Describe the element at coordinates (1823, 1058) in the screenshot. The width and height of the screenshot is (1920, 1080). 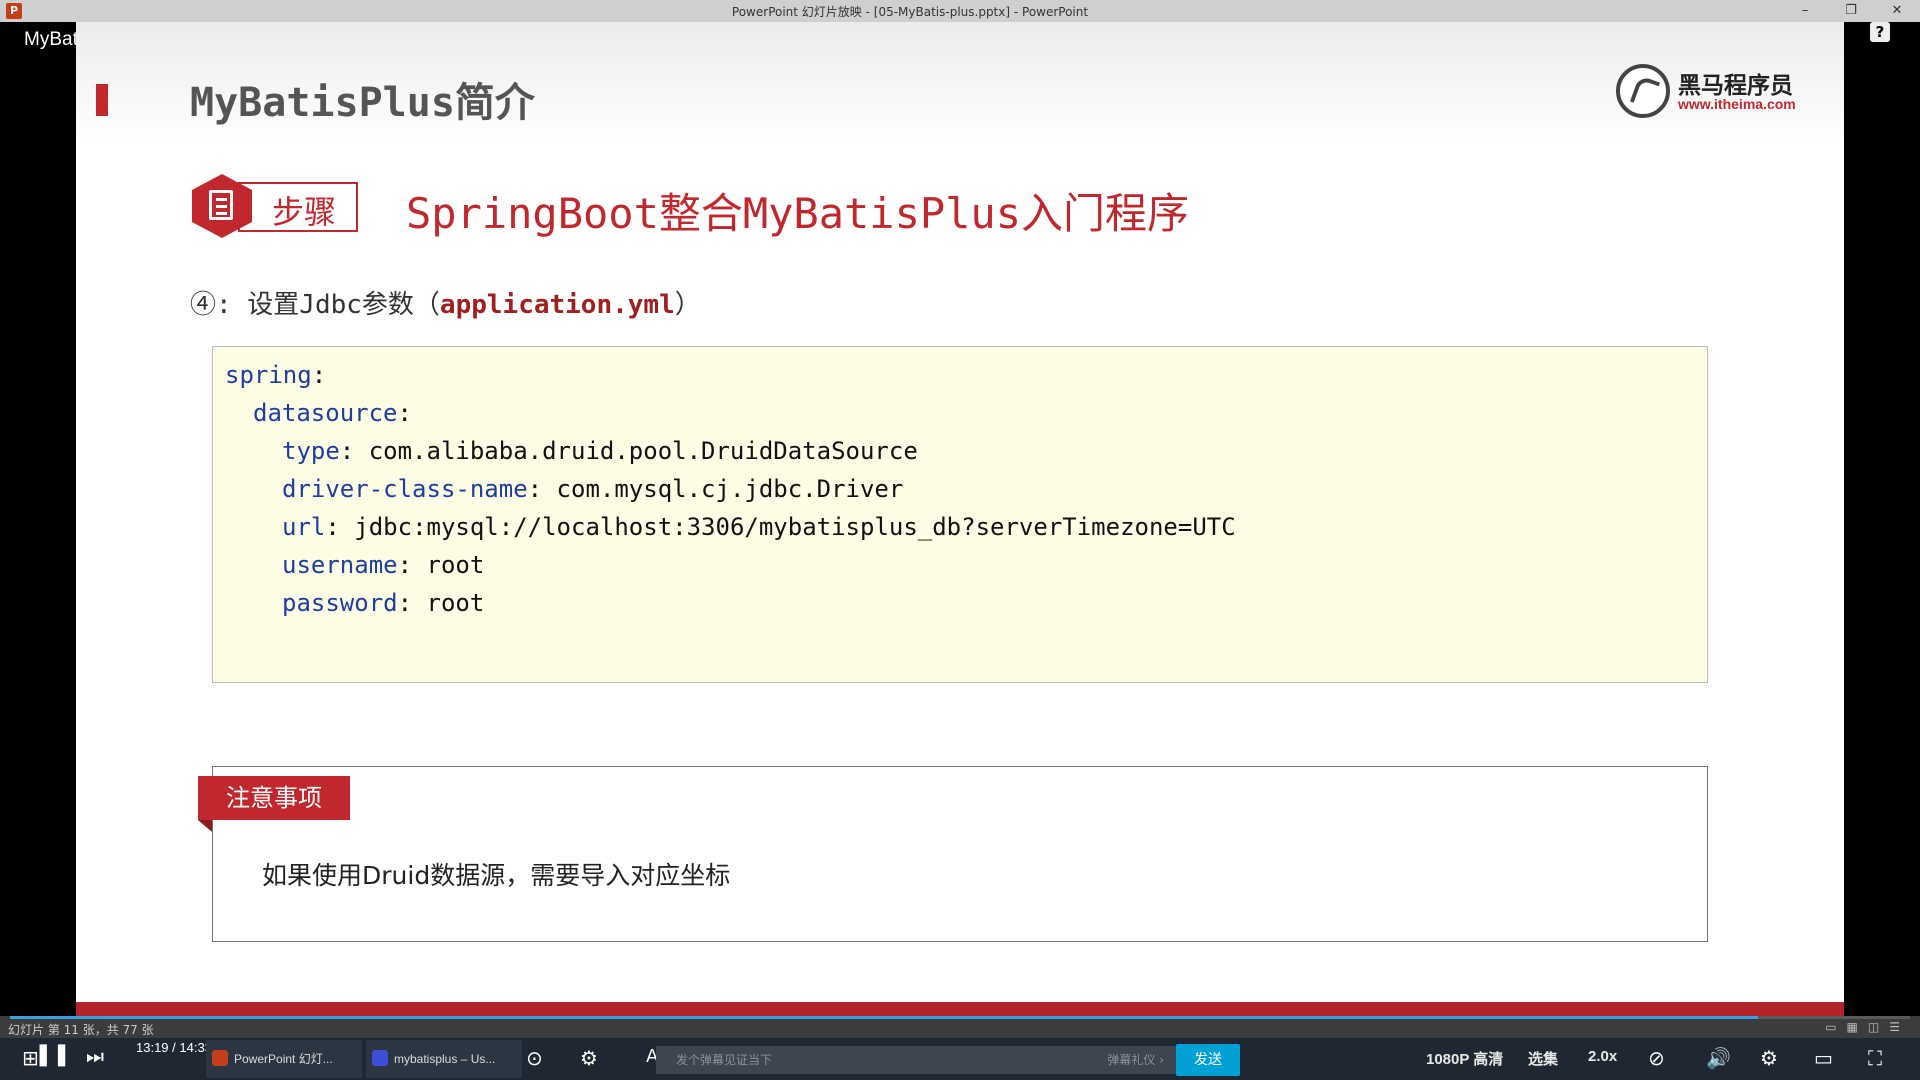
I see `widescreen-icon: ▭` at that location.